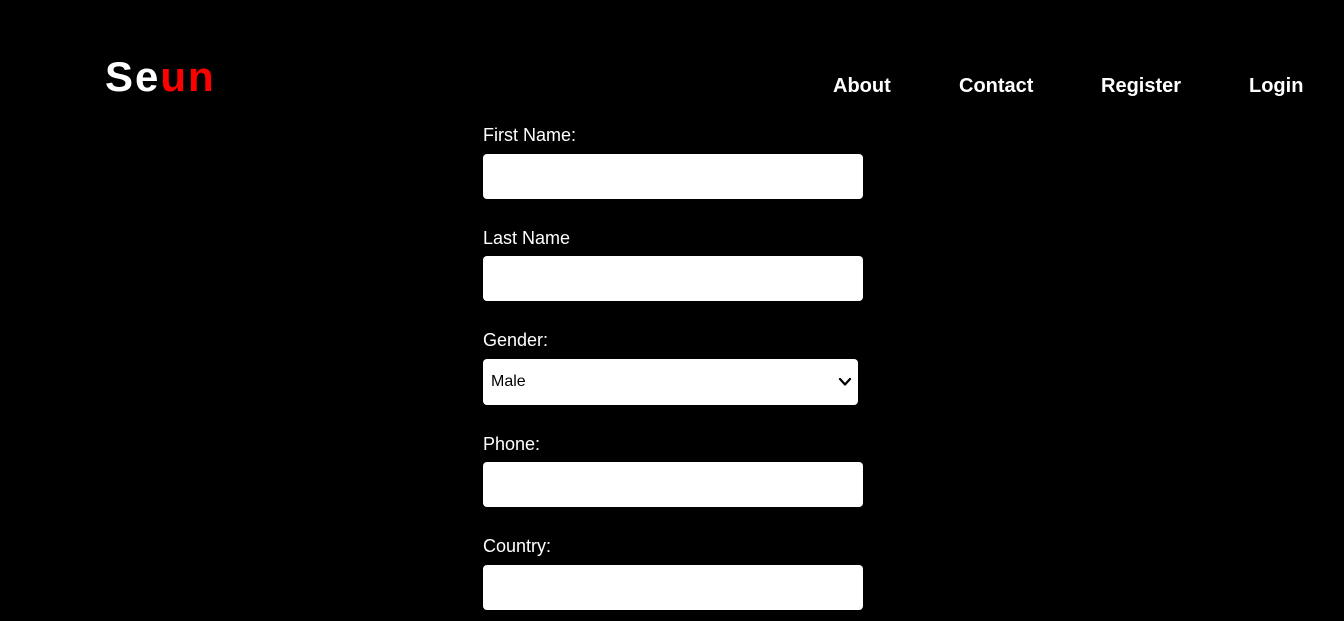 This screenshot has height=621, width=1344. I want to click on last-name-input, so click(673, 278).